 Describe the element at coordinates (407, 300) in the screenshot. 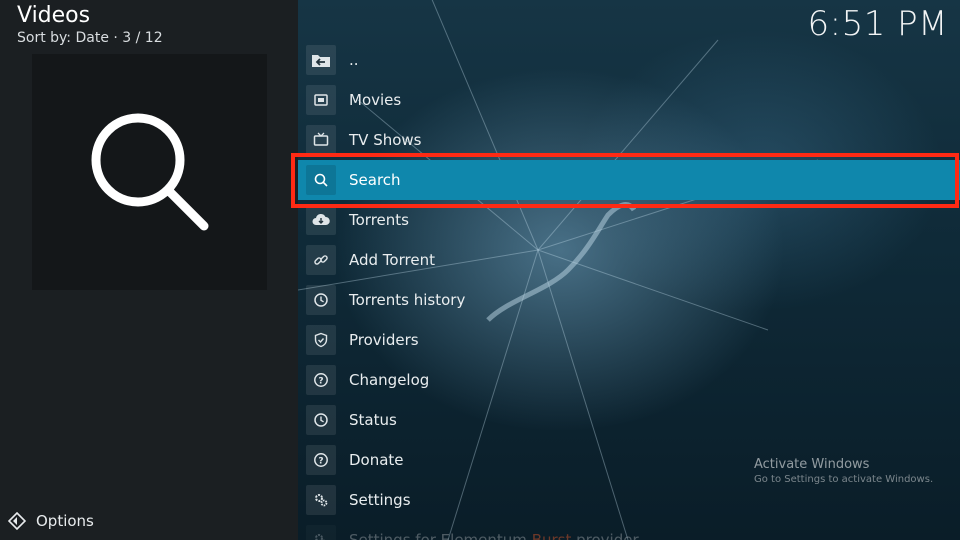

I see `list-item-label: Torrents history` at that location.